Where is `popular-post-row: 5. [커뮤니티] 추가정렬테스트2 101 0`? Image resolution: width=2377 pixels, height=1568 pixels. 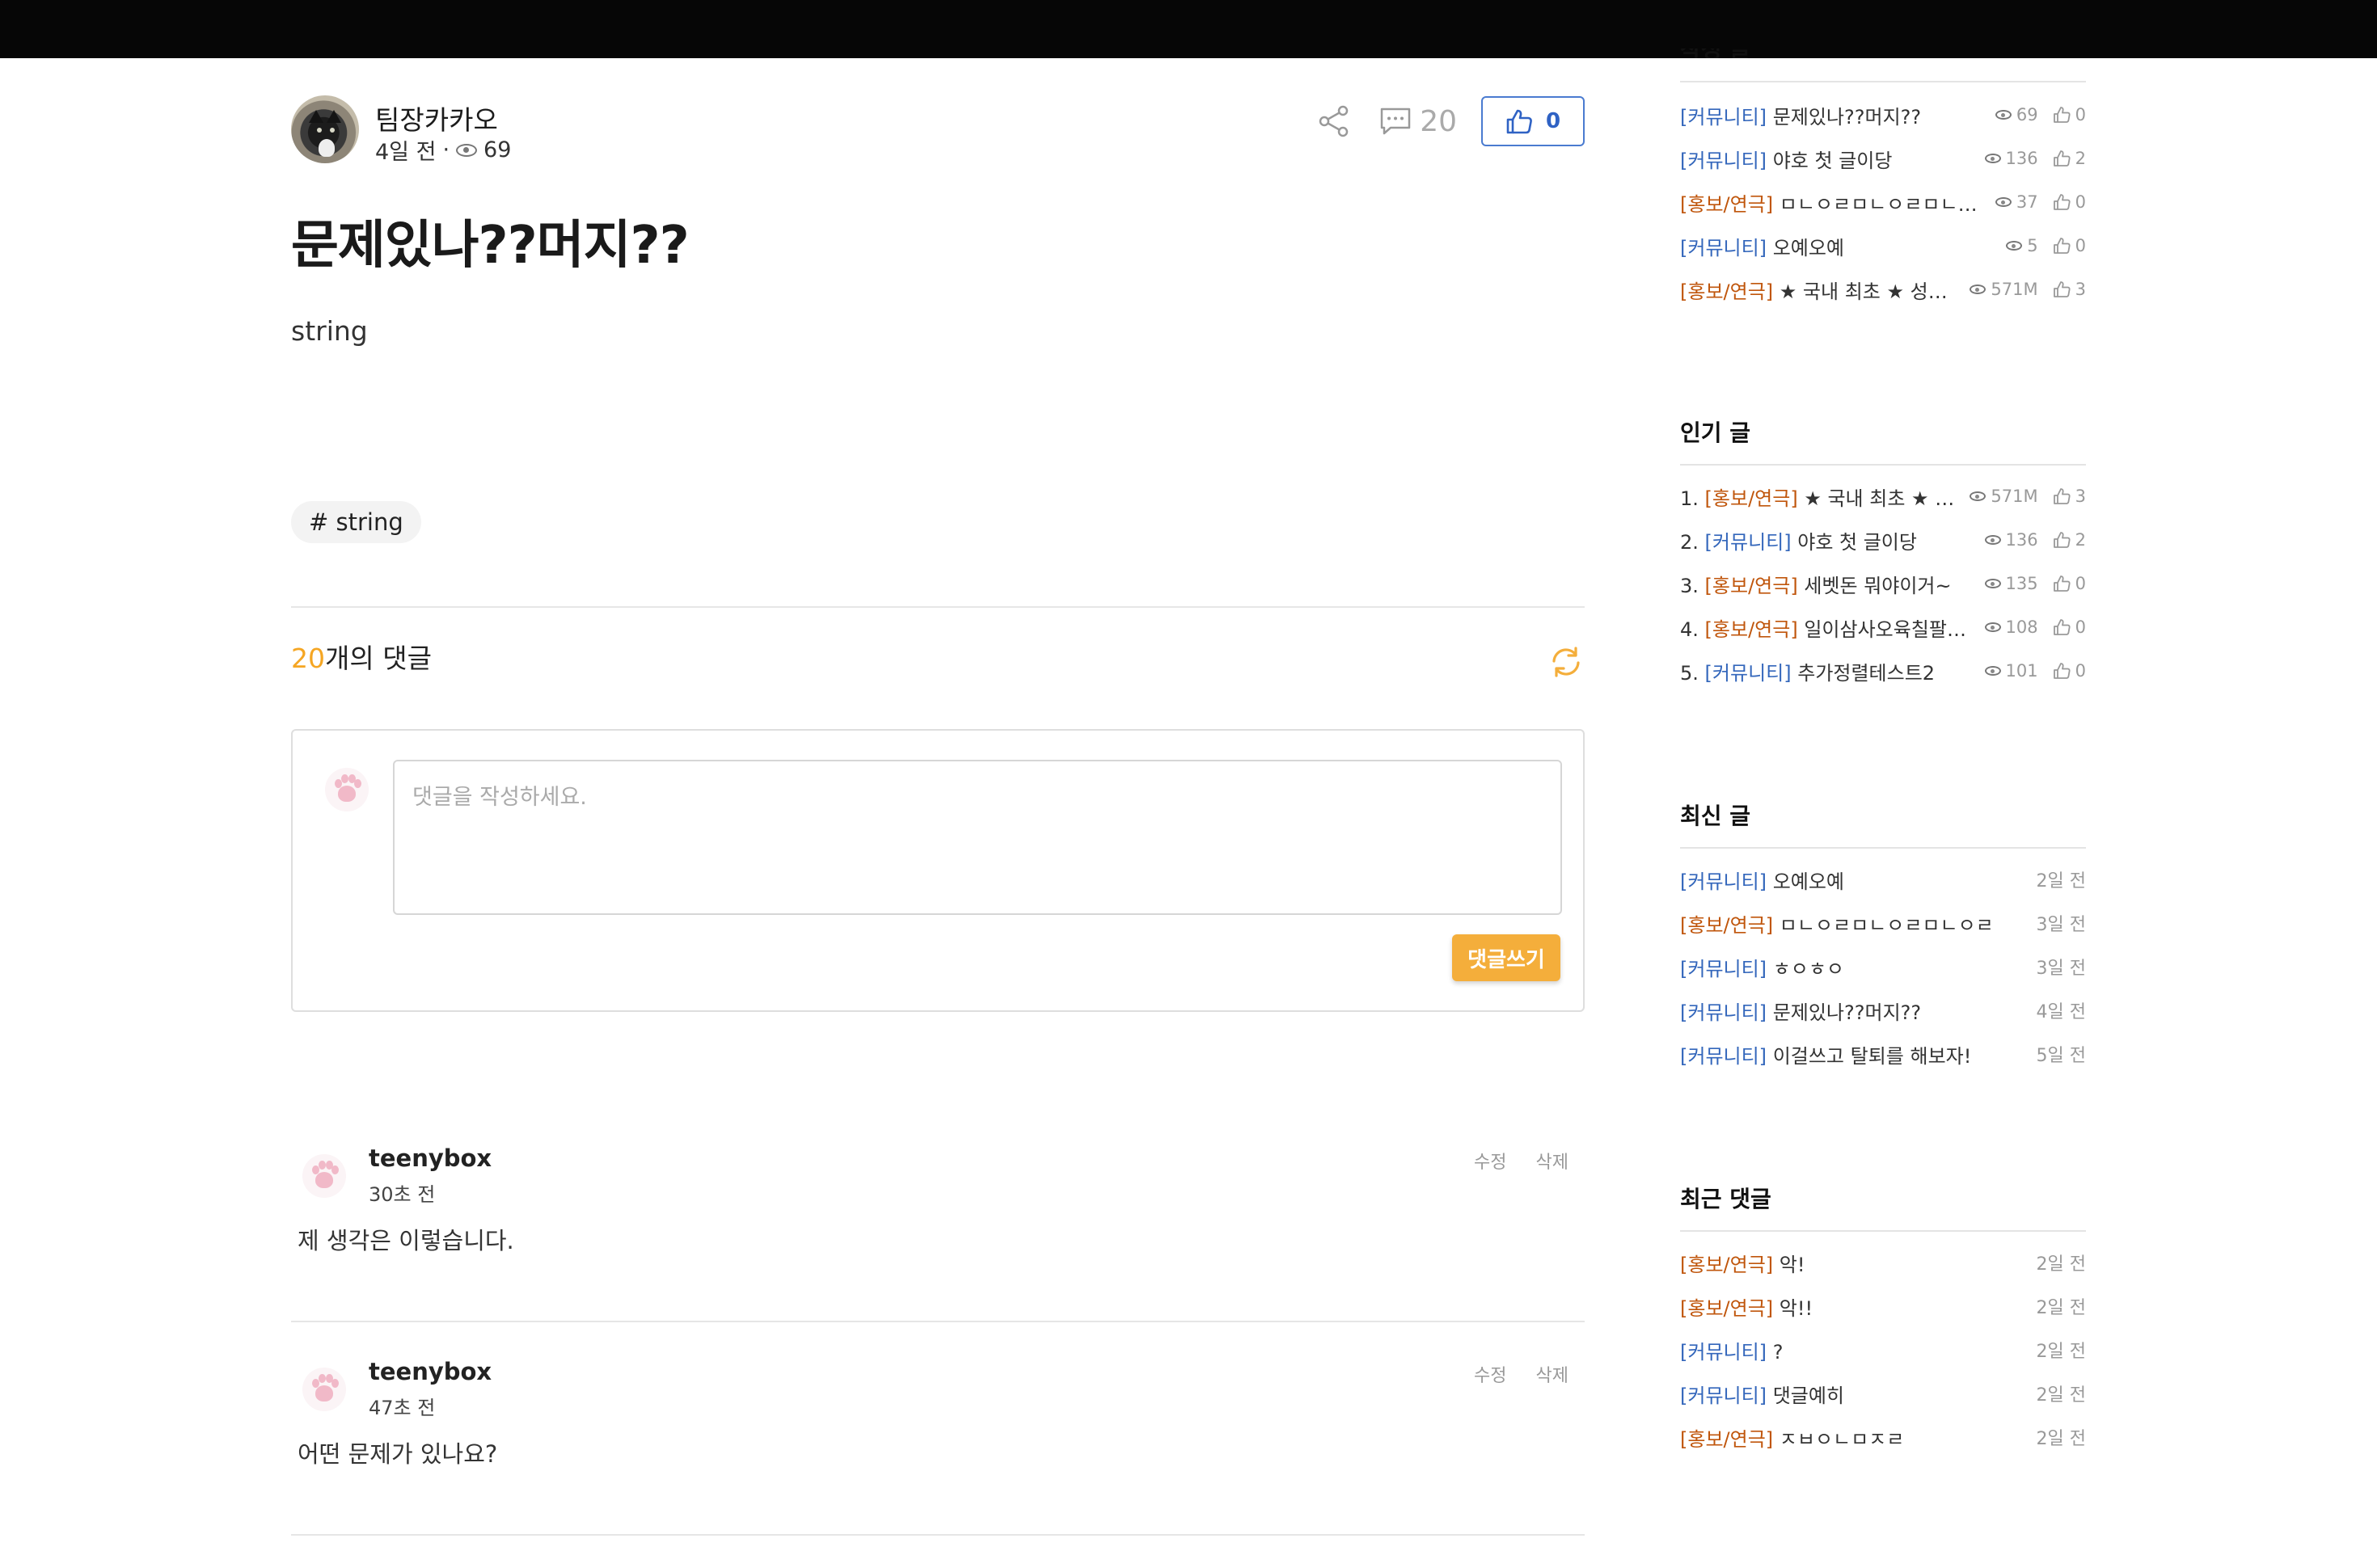 popular-post-row: 5. [커뮤니티] 추가정렬테스트2 101 0 is located at coordinates (1883, 671).